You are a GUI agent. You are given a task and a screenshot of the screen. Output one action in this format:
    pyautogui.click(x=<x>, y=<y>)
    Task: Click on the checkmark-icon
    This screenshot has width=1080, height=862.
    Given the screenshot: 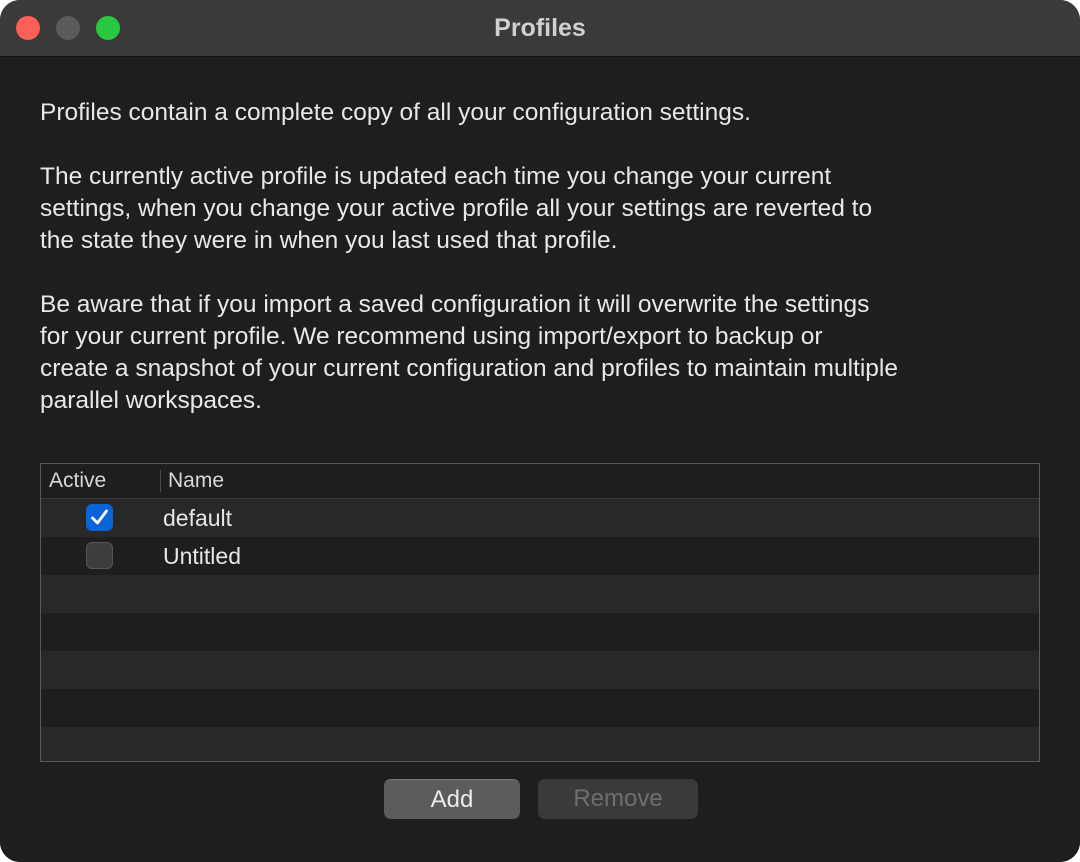 What is the action you would take?
    pyautogui.click(x=99, y=517)
    